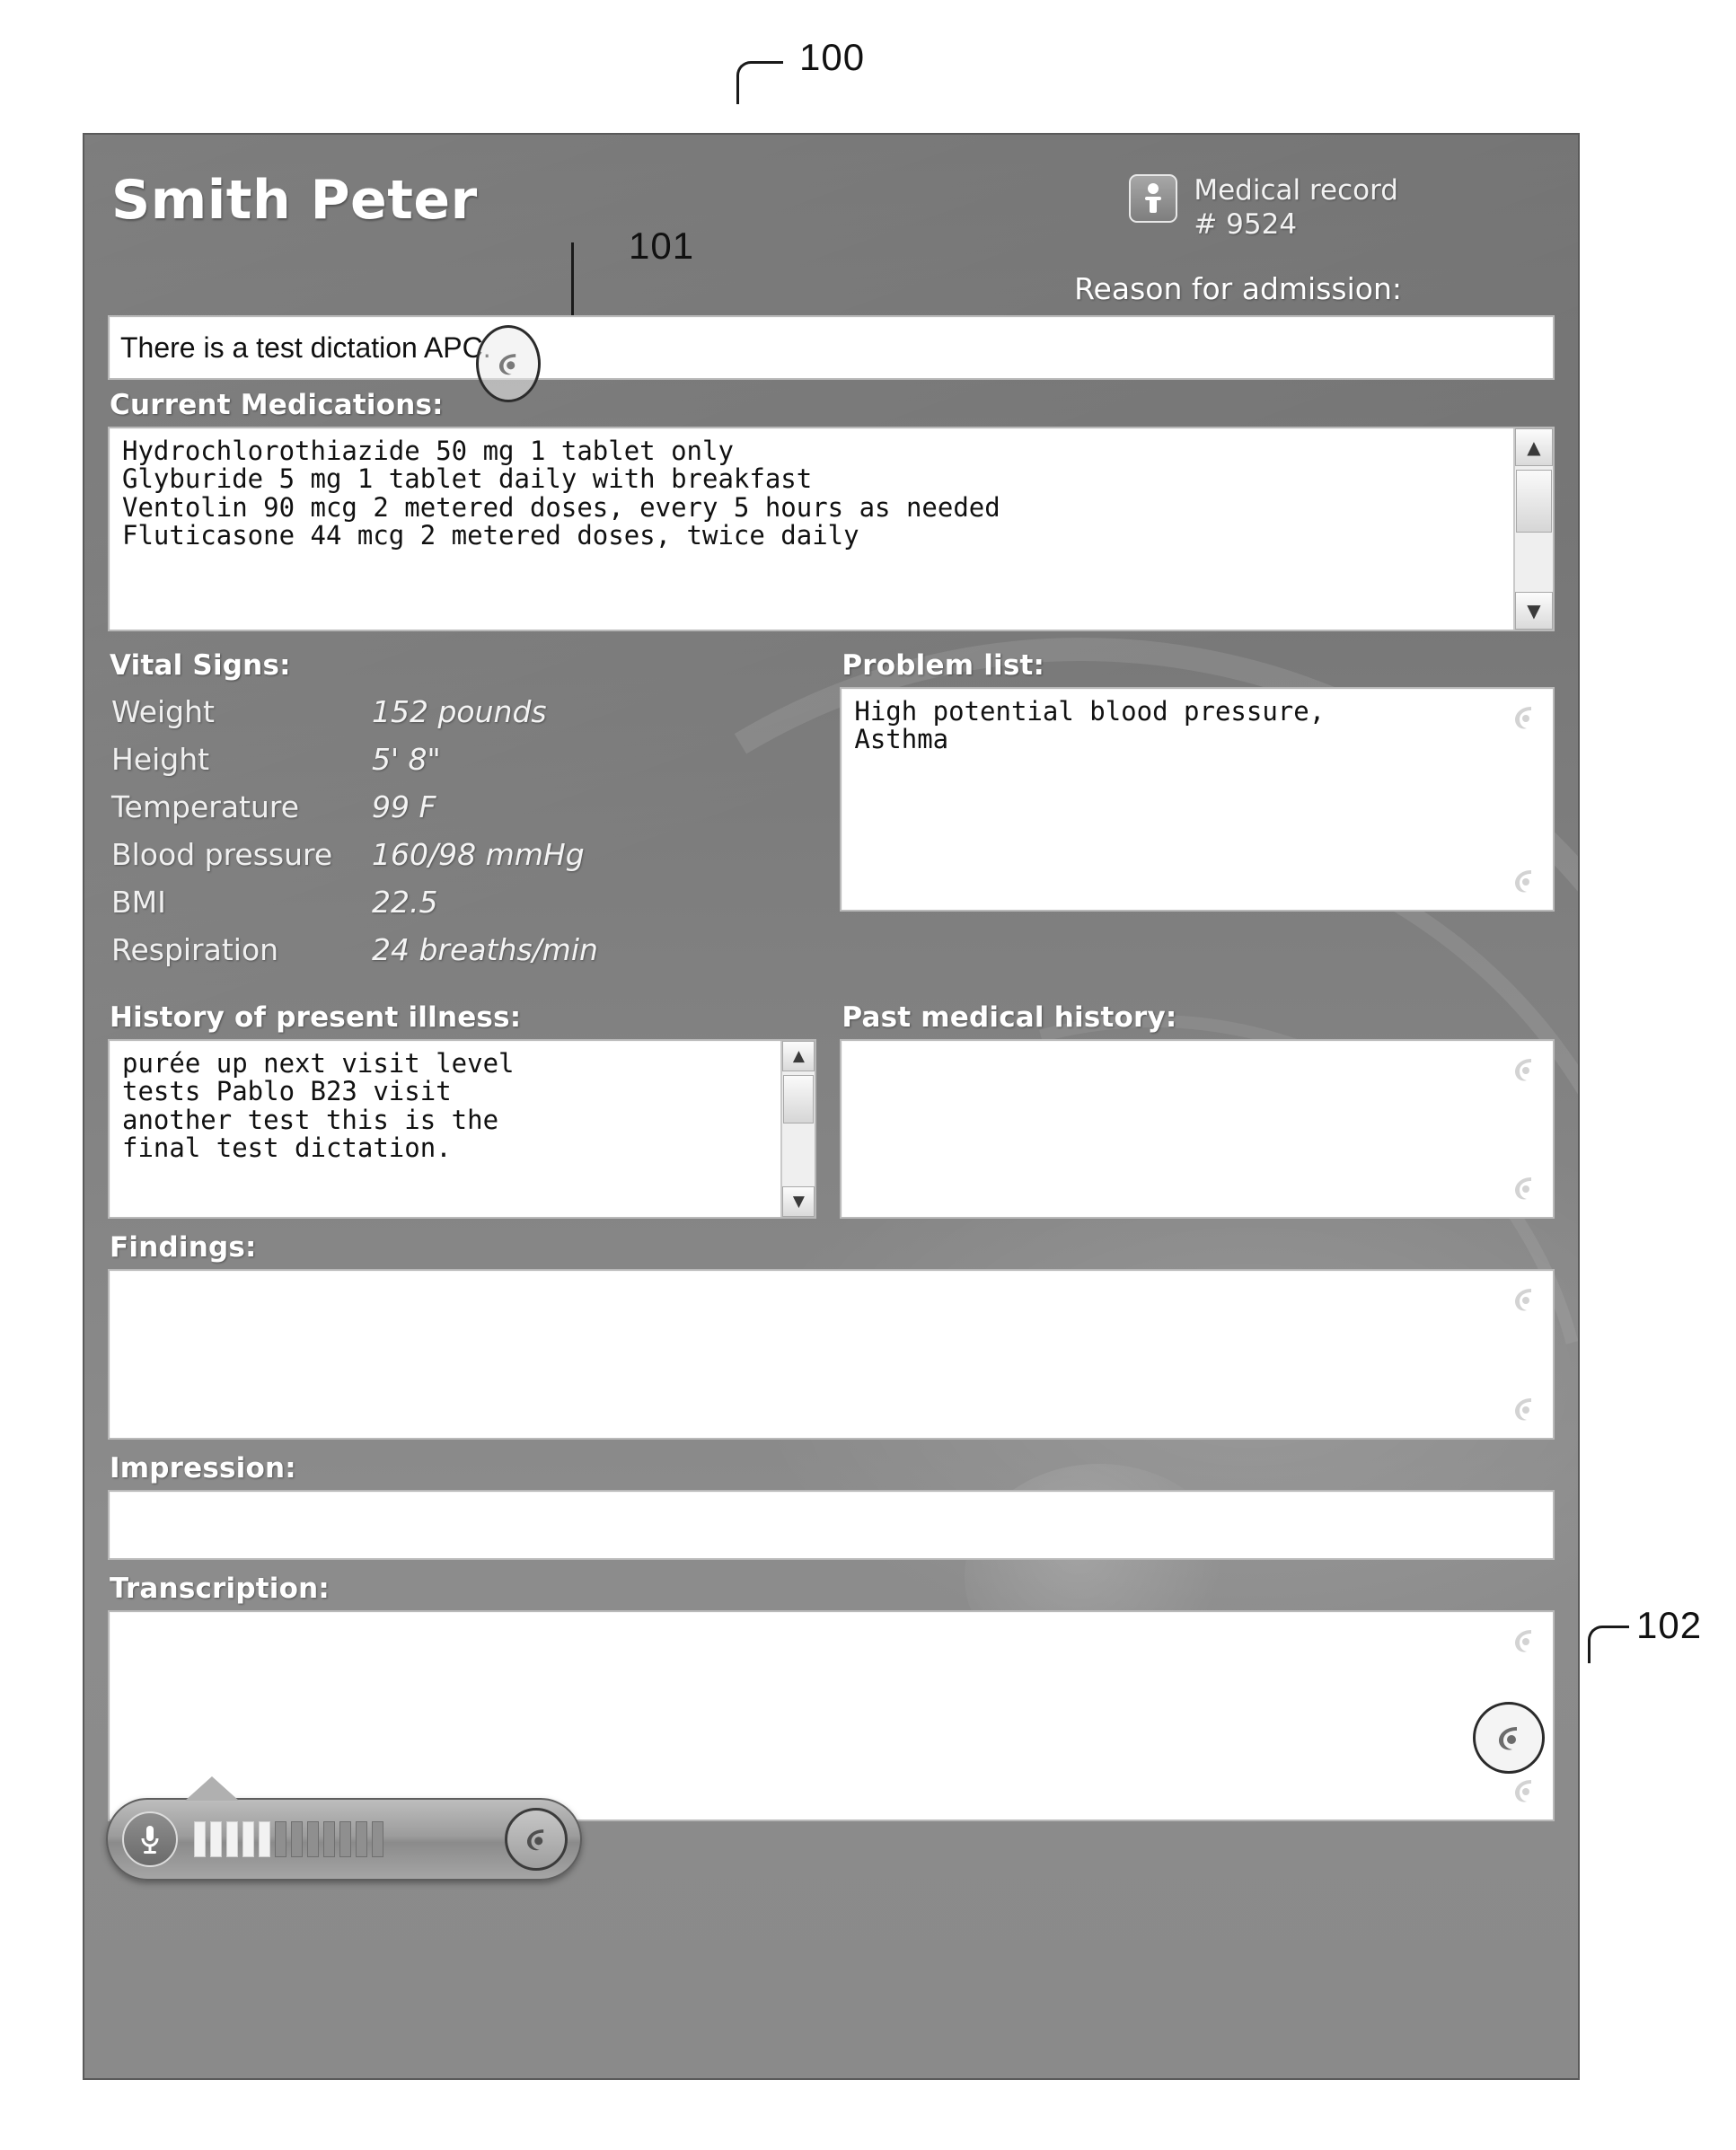  I want to click on vital-value: 22.5, so click(405, 903).